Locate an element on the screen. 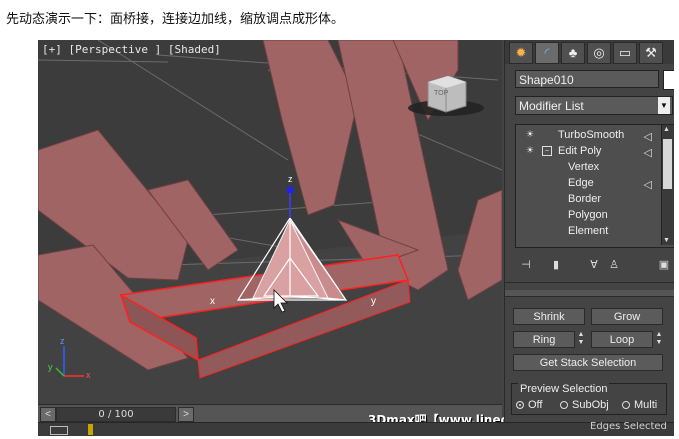 This screenshot has height=439, width=679. status-bar is located at coordinates (356, 429).